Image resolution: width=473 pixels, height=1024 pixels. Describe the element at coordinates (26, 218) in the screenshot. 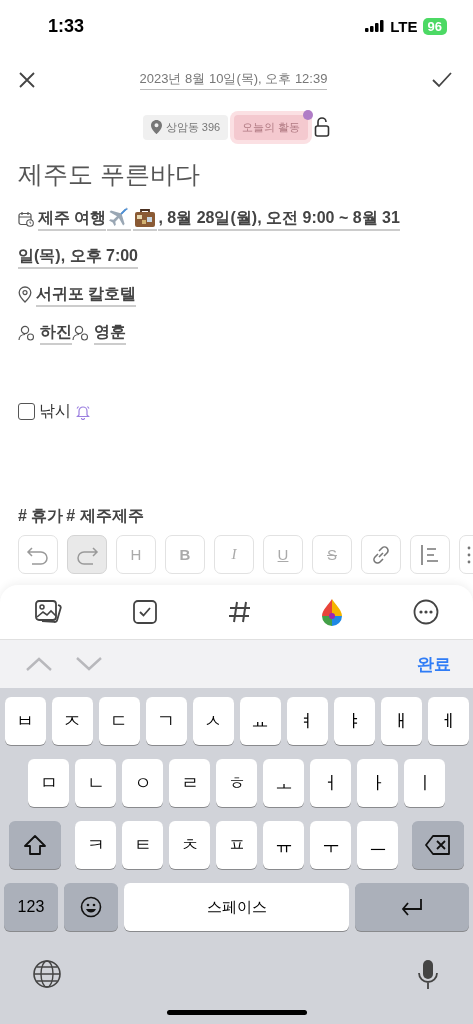

I see `calendar-icon` at that location.